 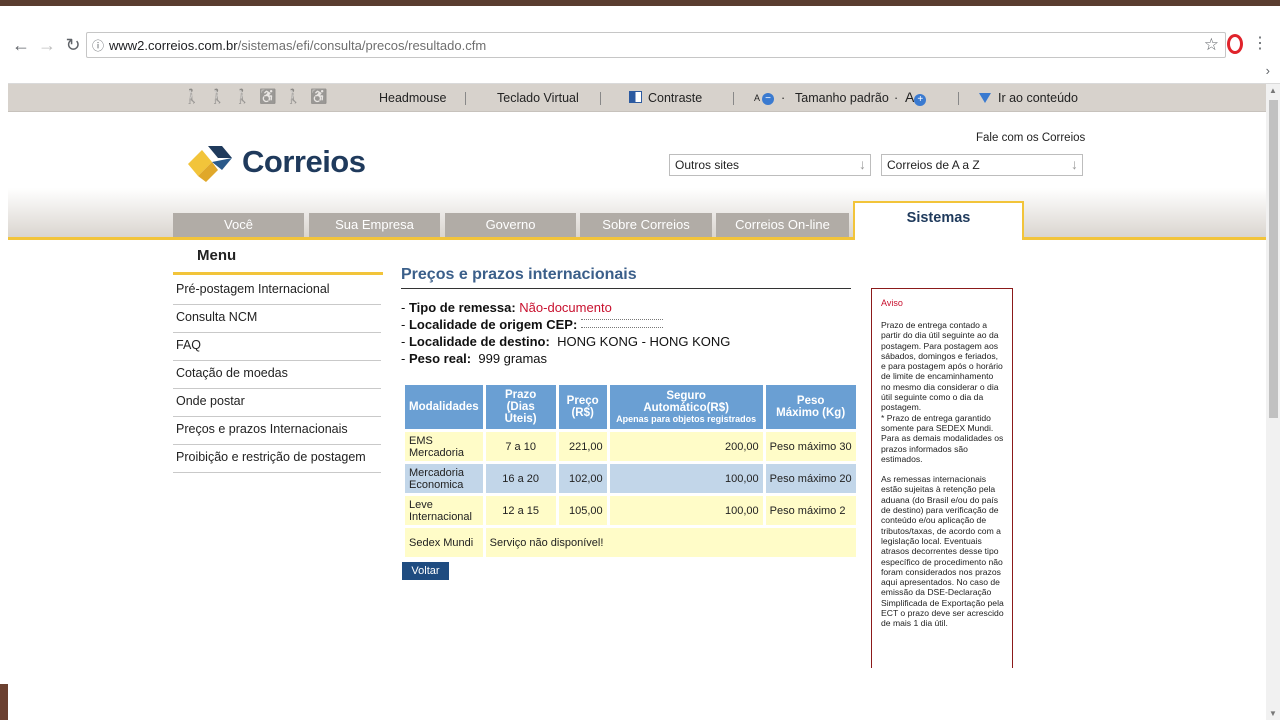 I want to click on scroll-down-icon: ▼, so click(x=1273, y=713).